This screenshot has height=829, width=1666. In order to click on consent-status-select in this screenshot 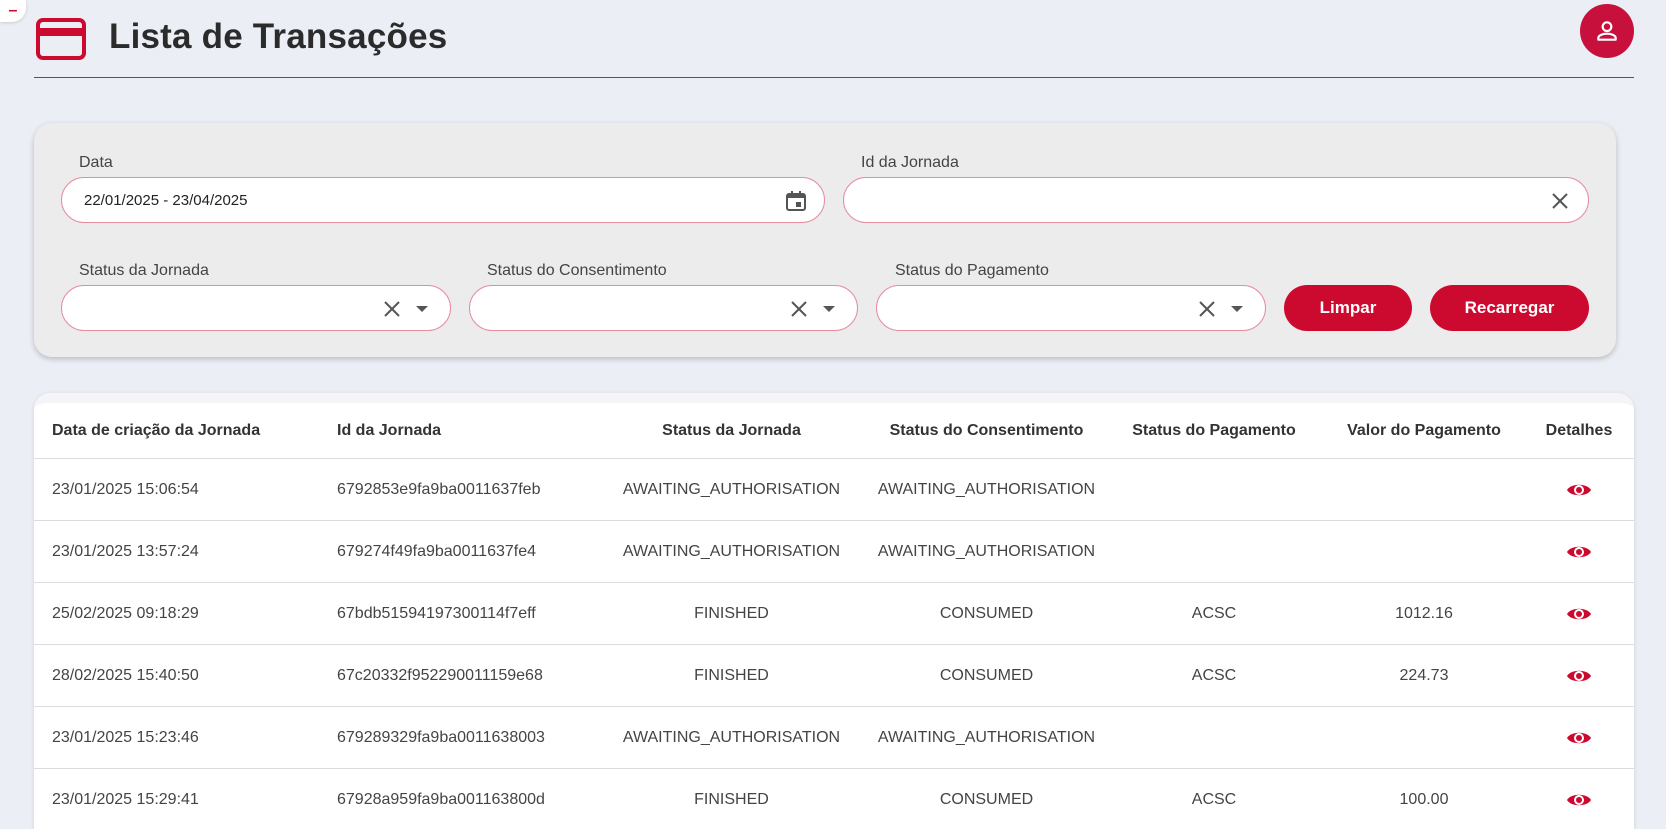, I will do `click(663, 308)`.